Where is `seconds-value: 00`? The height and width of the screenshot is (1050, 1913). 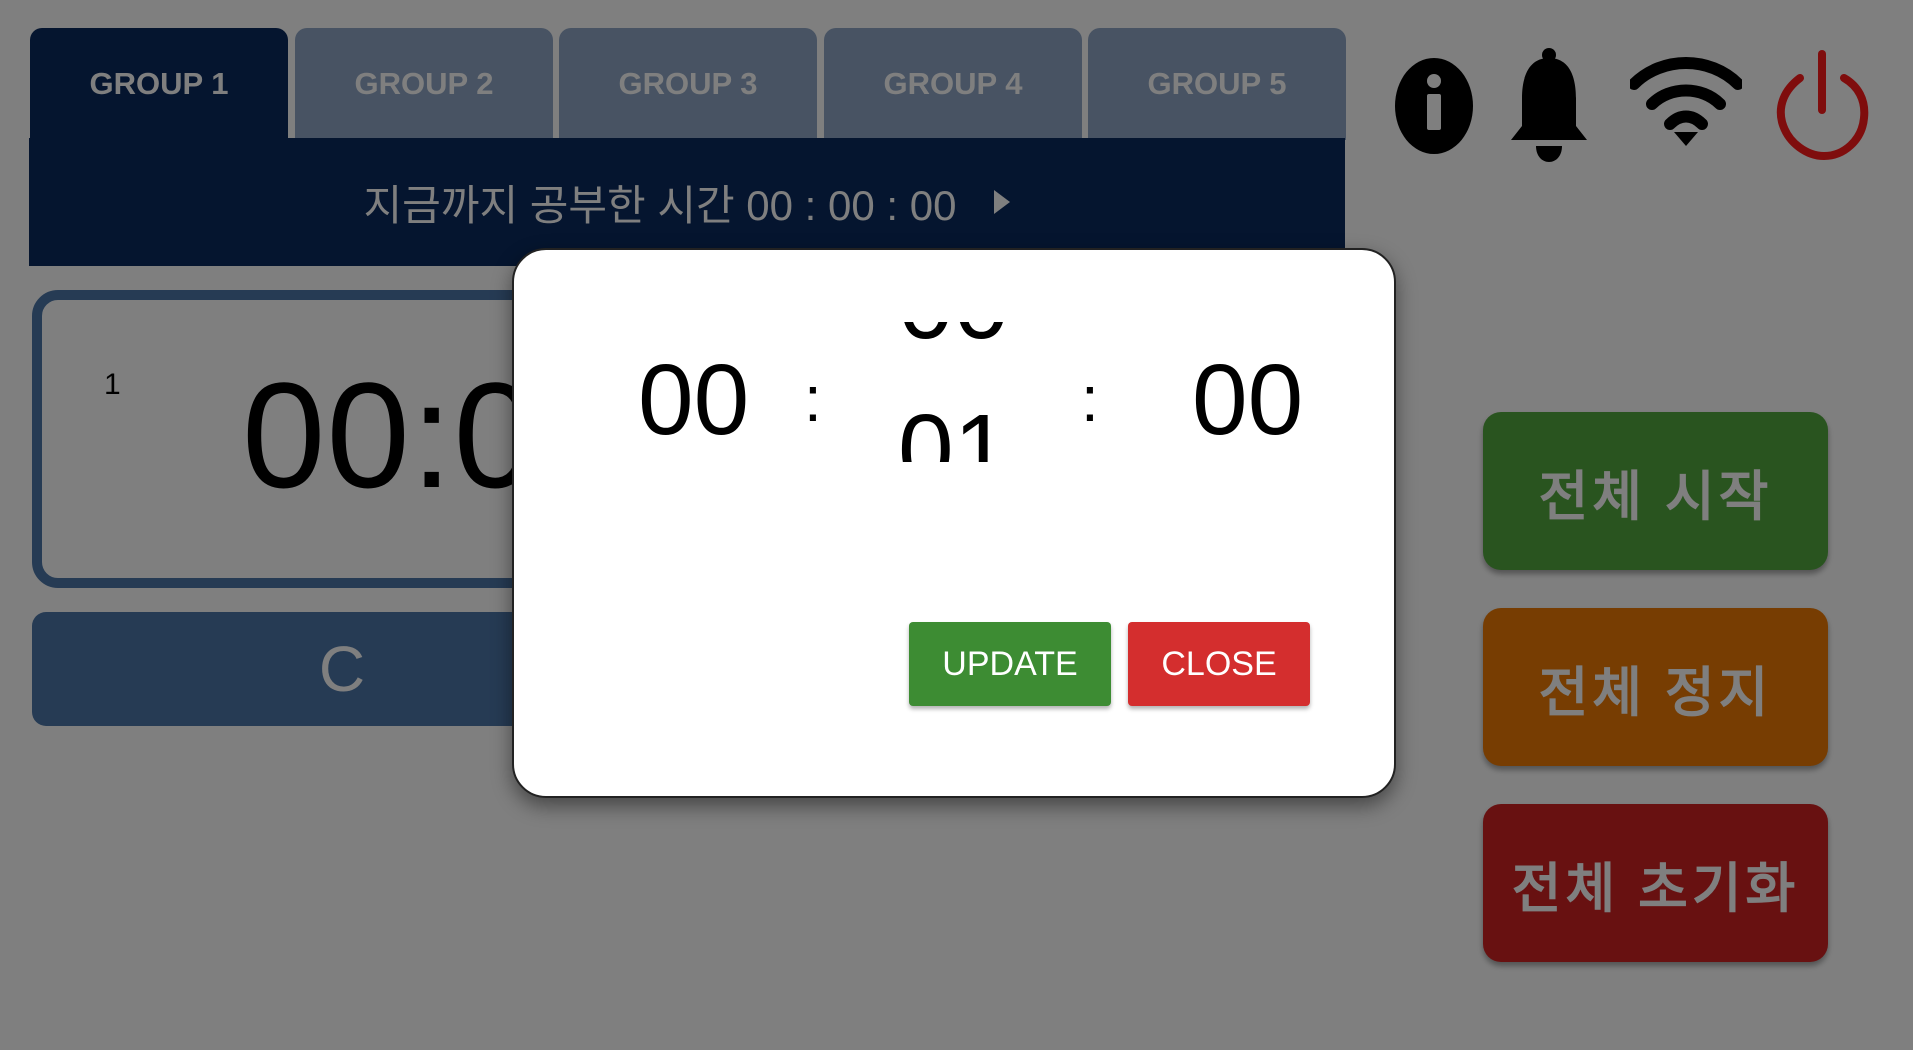
seconds-value: 00 is located at coordinates (1247, 400).